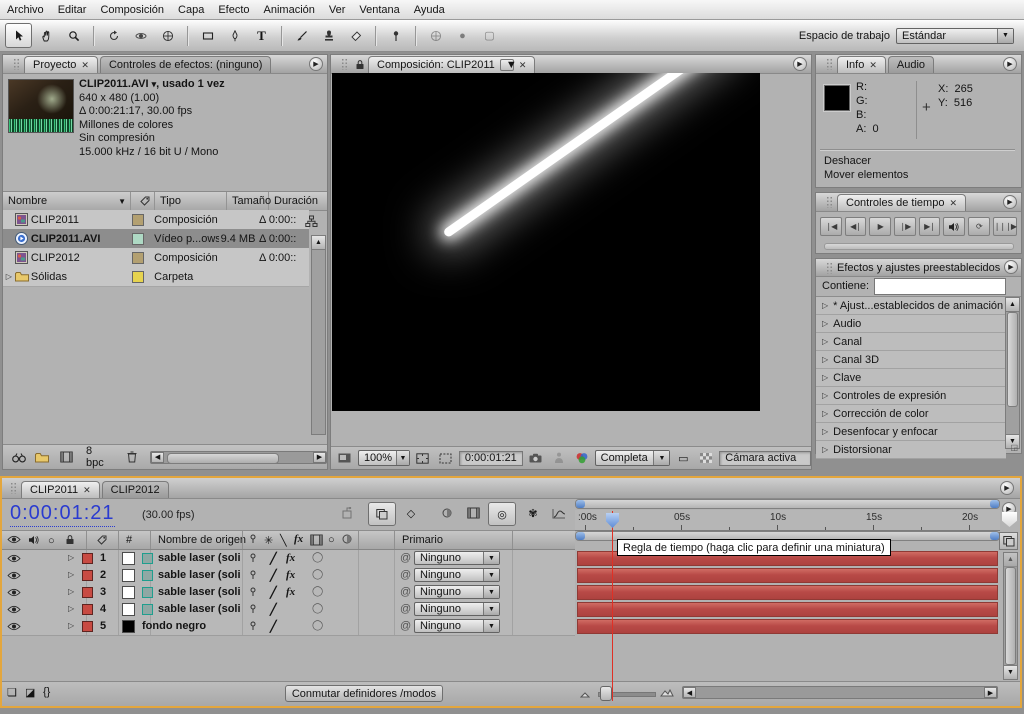 Image resolution: width=1024 pixels, height=714 pixels. What do you see at coordinates (452, 64) in the screenshot?
I see `tab-composicion-clip2011: Composición: CLIP2011 ▼ ✕` at bounding box center [452, 64].